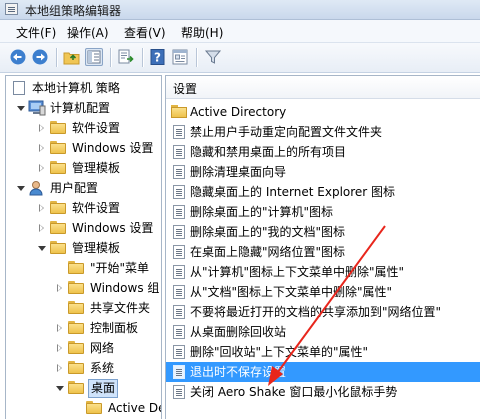  What do you see at coordinates (323, 232) in the screenshot?
I see `list-item: 删除桌面上的"我的文档"图标` at bounding box center [323, 232].